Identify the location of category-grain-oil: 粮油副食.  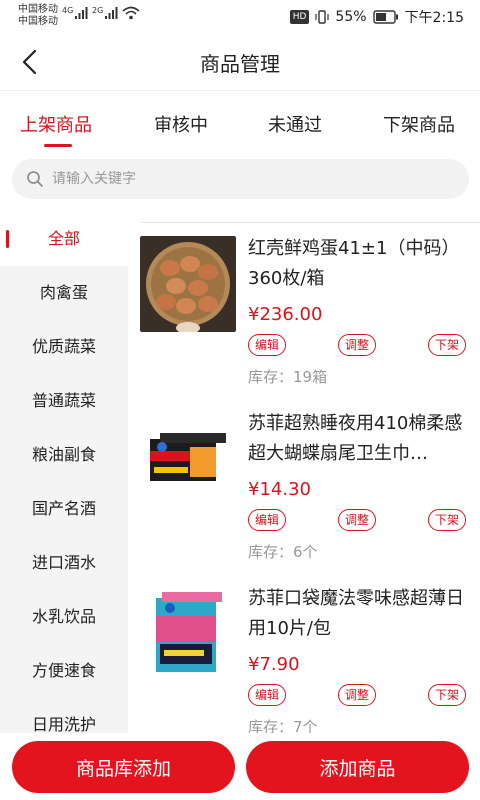
(64, 455).